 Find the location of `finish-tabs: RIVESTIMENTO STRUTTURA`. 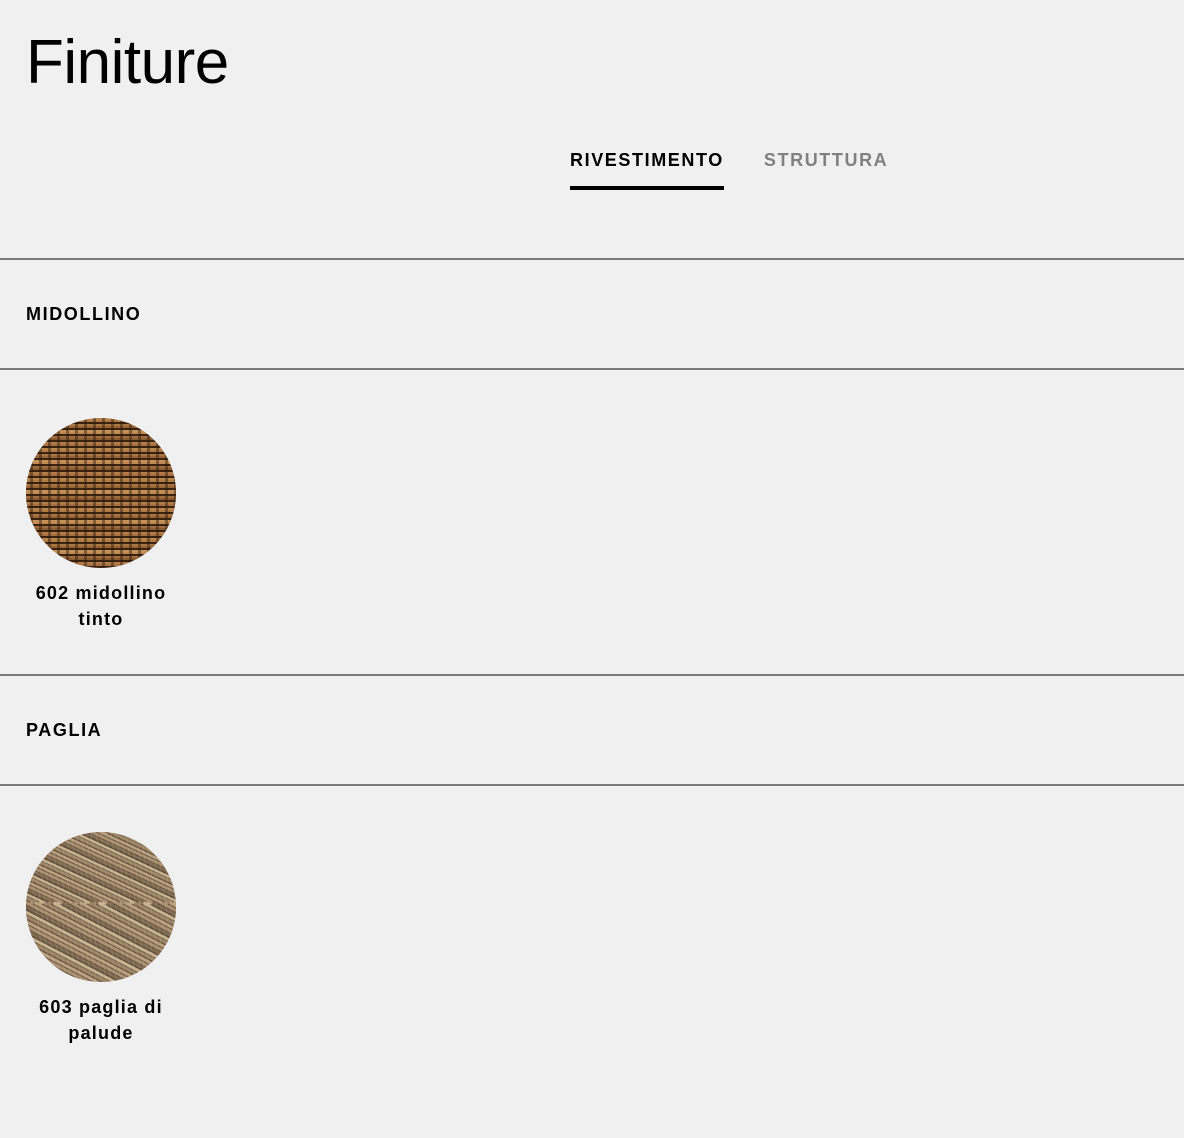

finish-tabs: RIVESTIMENTO STRUTTURA is located at coordinates (729, 165).